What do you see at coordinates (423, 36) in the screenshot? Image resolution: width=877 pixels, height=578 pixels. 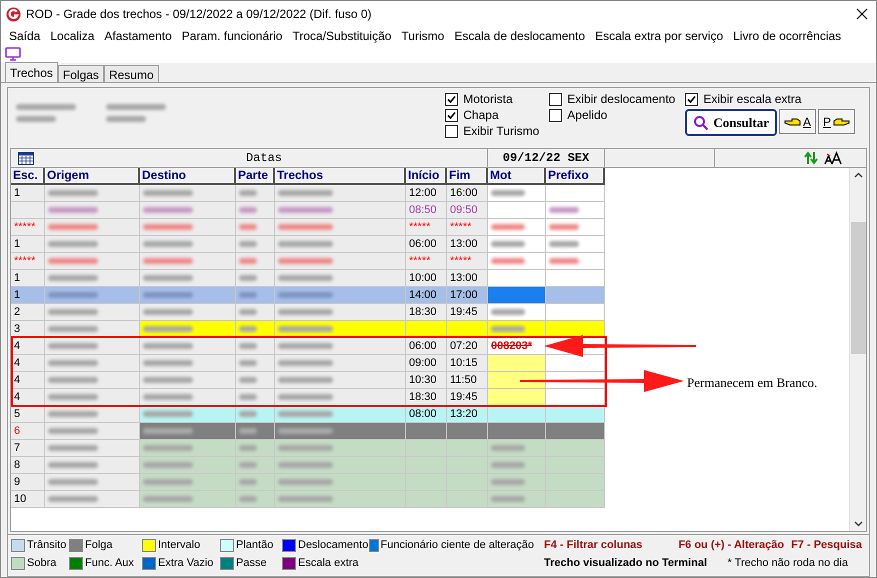 I see `menu-item: Turismo` at bounding box center [423, 36].